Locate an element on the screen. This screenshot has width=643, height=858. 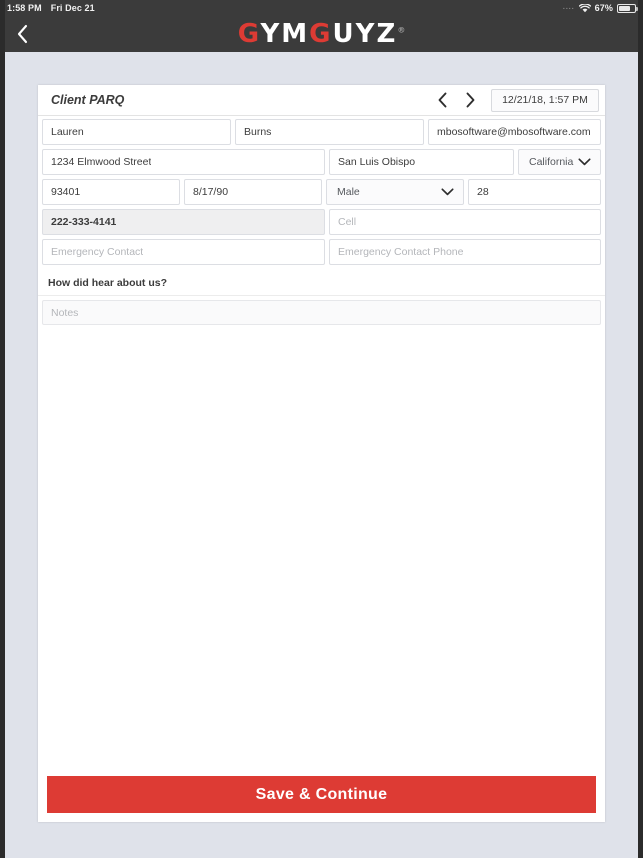
date-of-birth-input: 8/17/90 is located at coordinates (253, 192).